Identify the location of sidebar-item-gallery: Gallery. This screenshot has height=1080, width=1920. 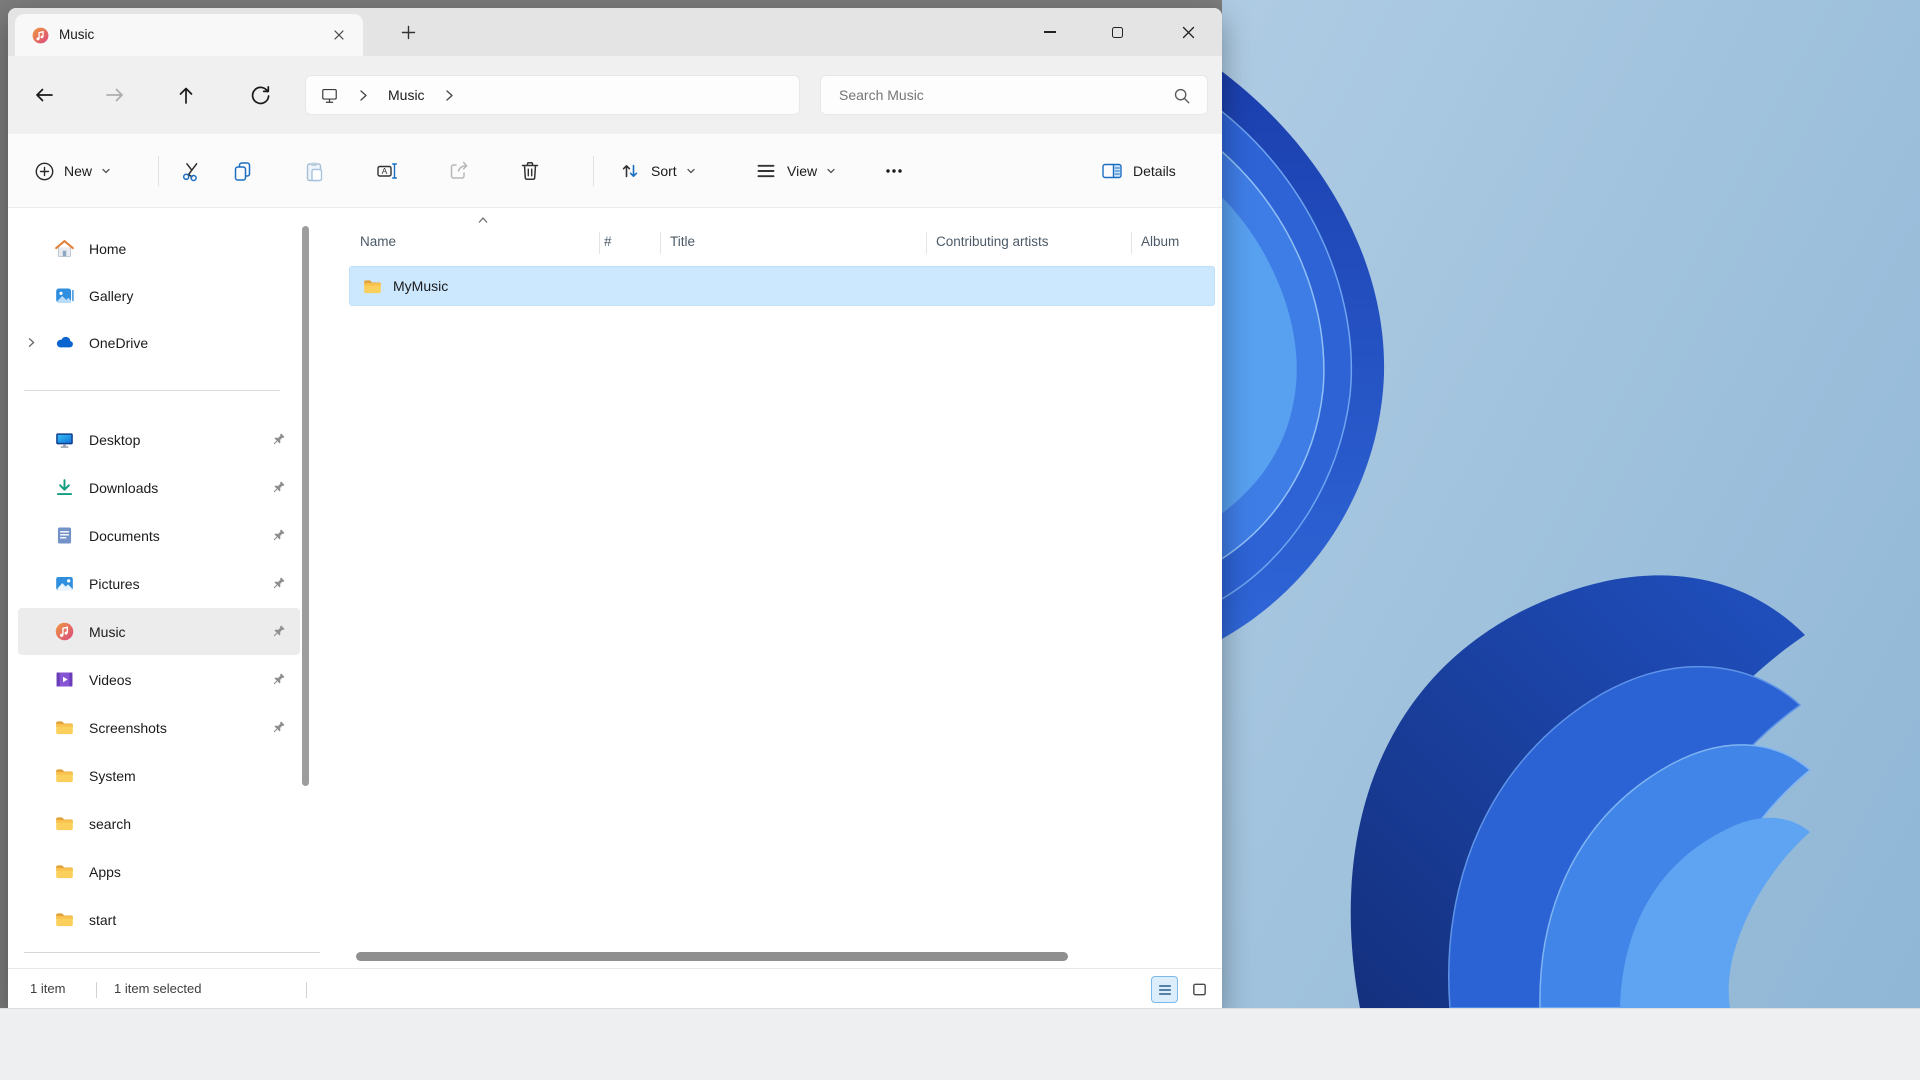
(159, 295).